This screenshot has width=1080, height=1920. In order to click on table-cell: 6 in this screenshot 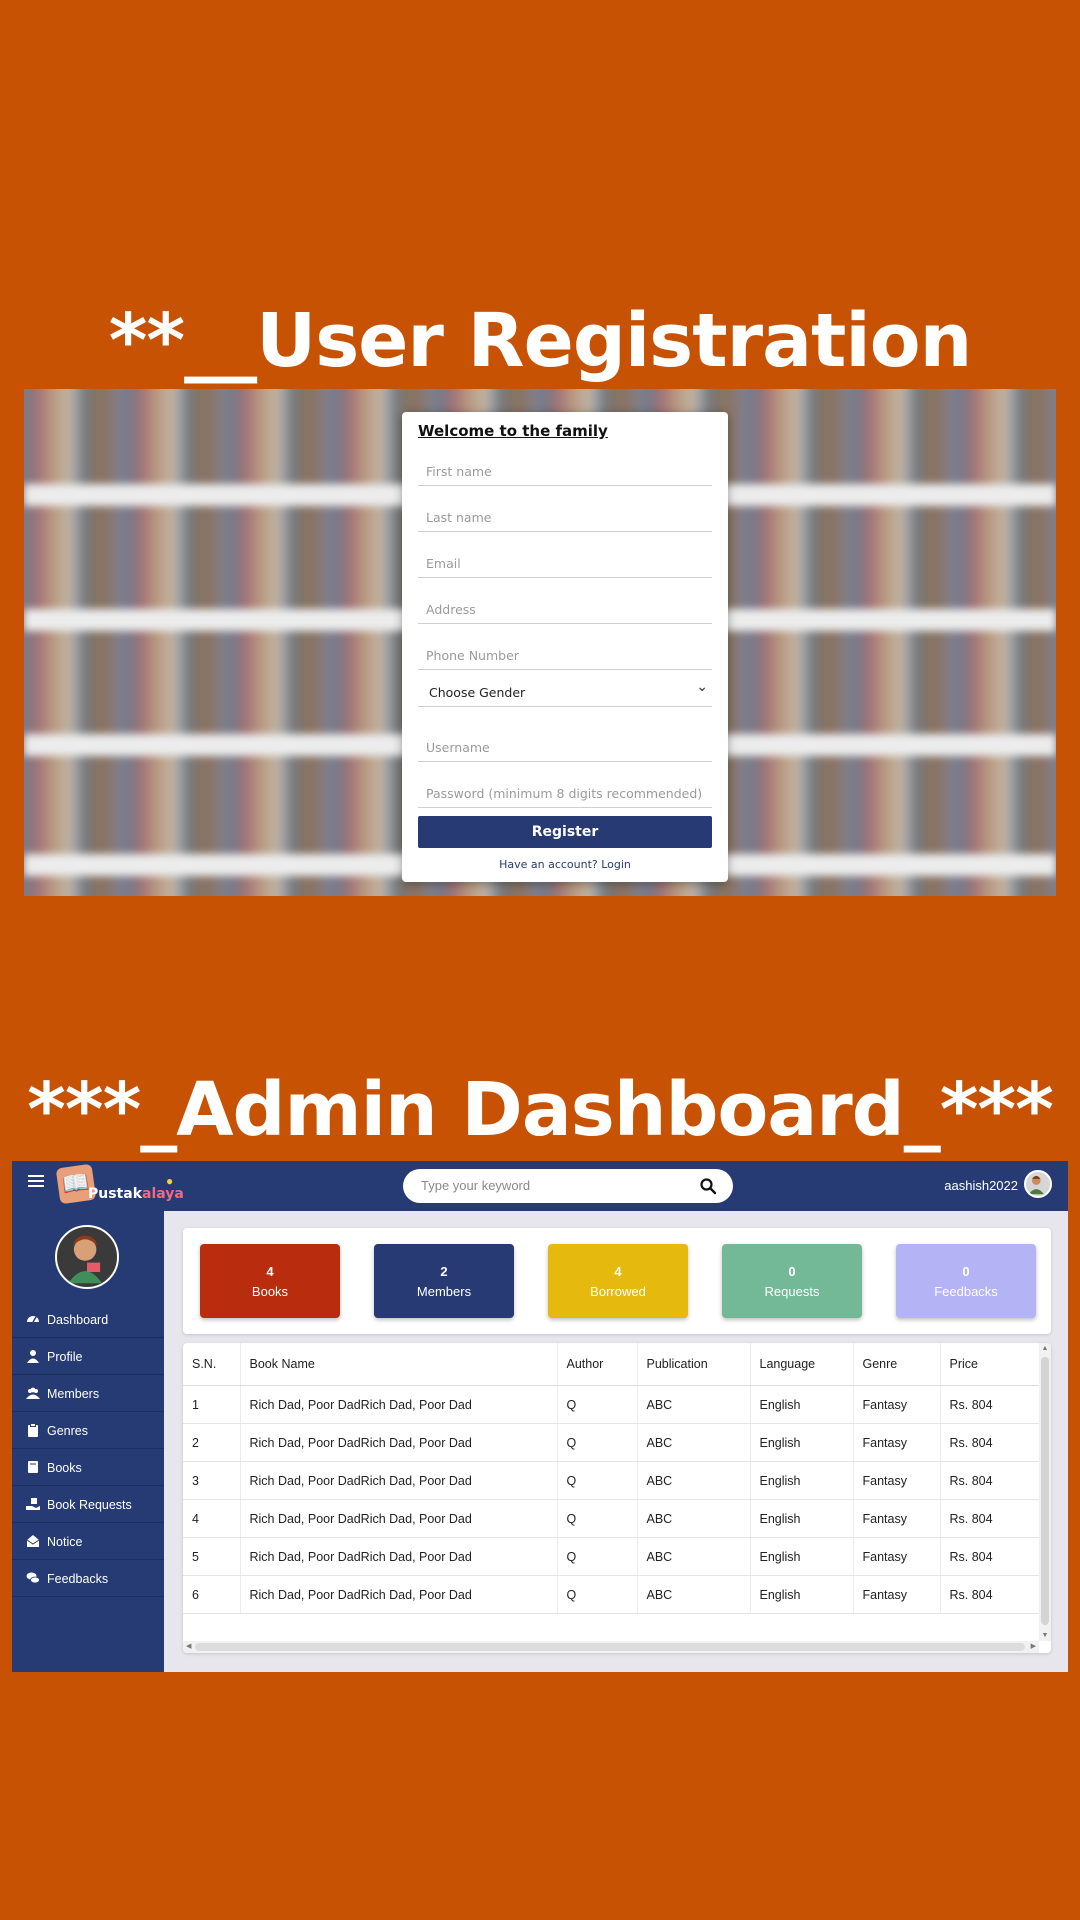, I will do `click(211, 1594)`.